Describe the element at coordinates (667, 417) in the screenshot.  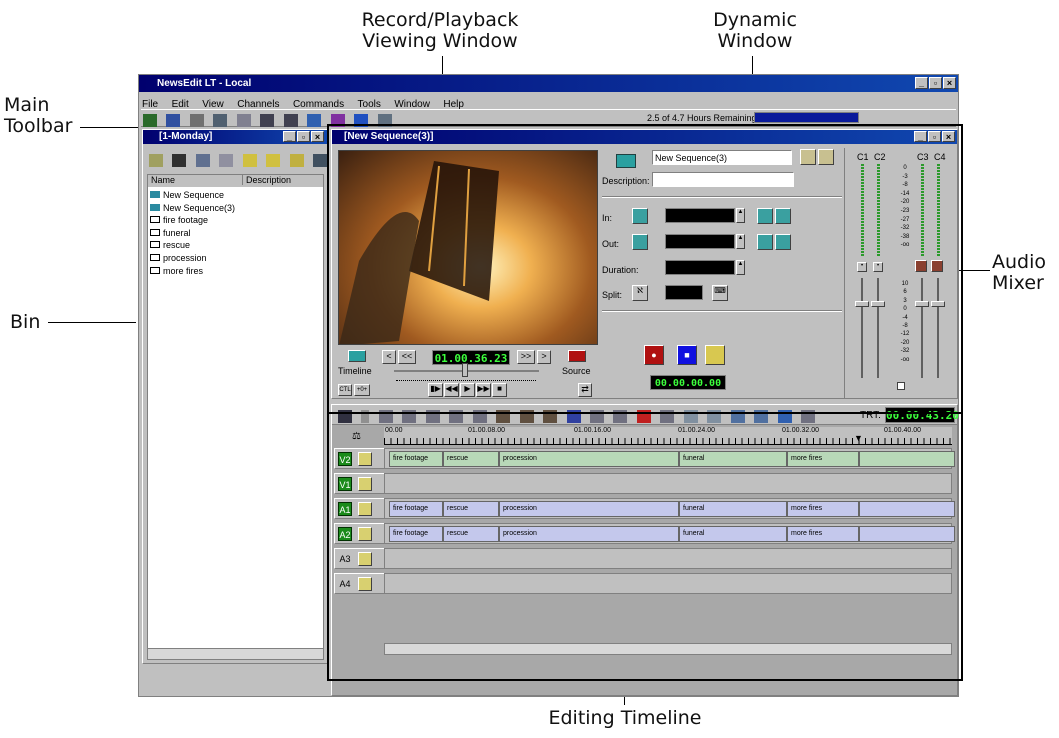
I see `lift-icon` at that location.